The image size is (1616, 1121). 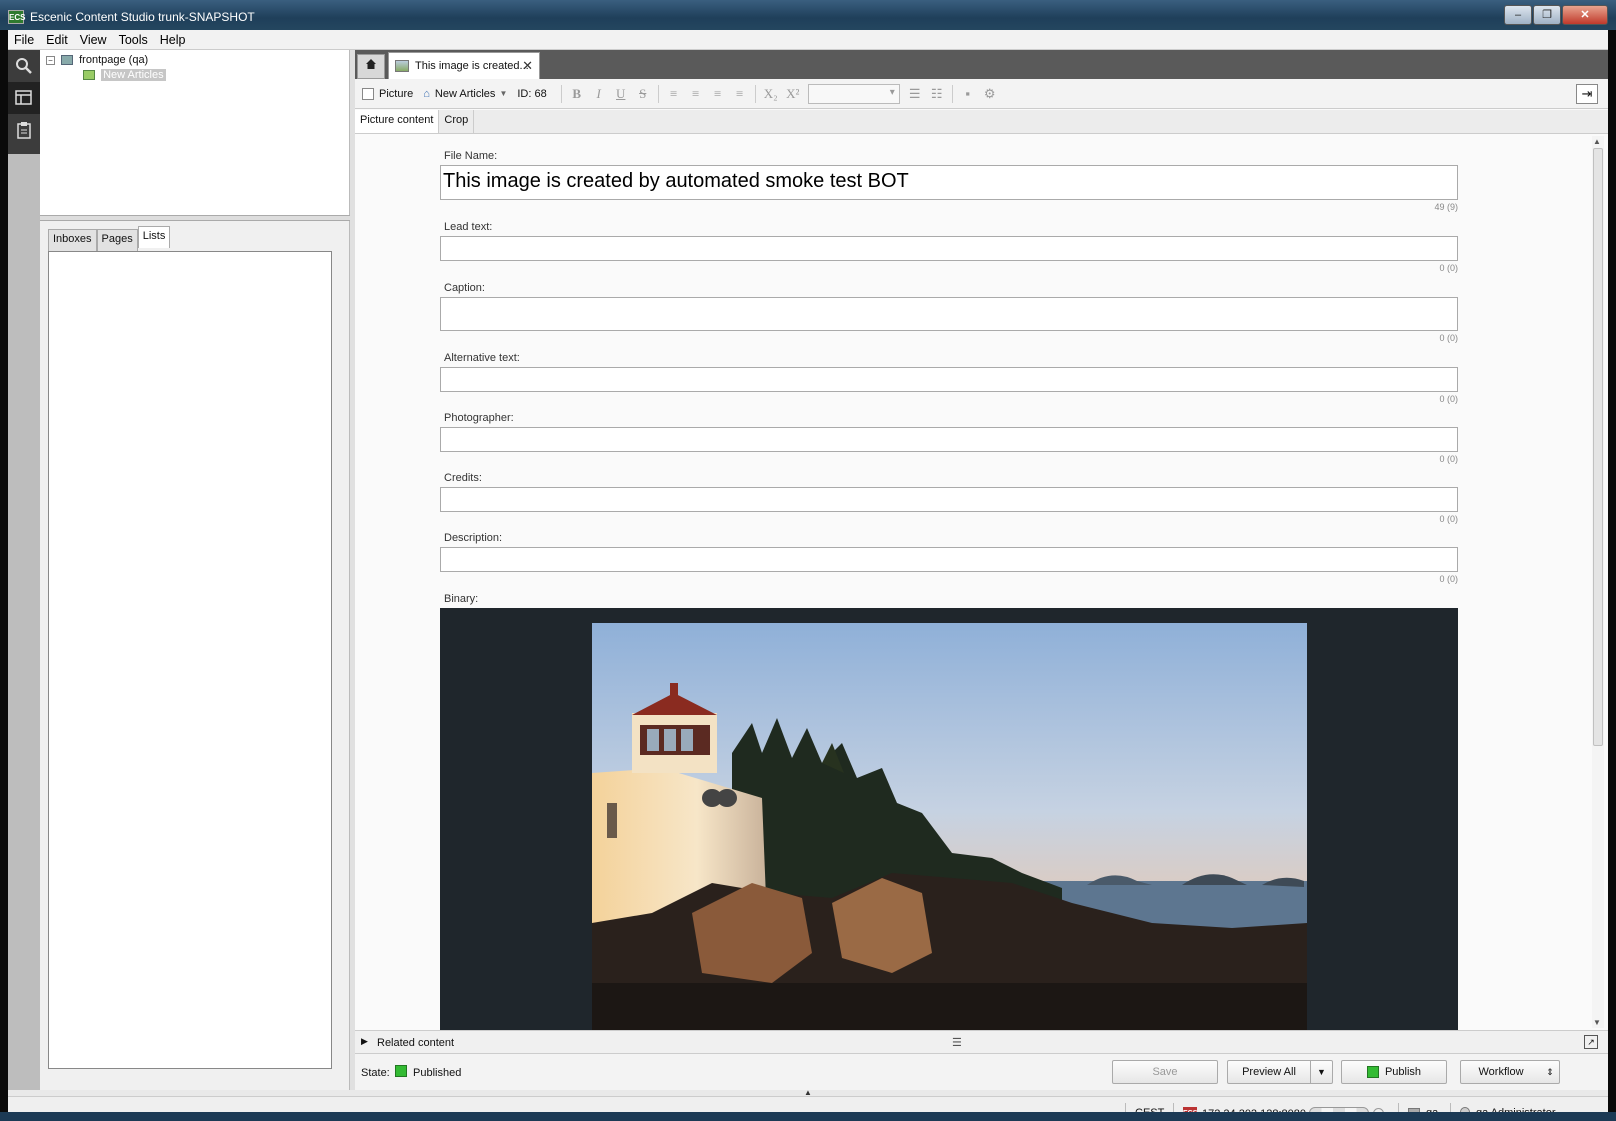 What do you see at coordinates (473, 538) in the screenshot?
I see `description-label: Description:` at bounding box center [473, 538].